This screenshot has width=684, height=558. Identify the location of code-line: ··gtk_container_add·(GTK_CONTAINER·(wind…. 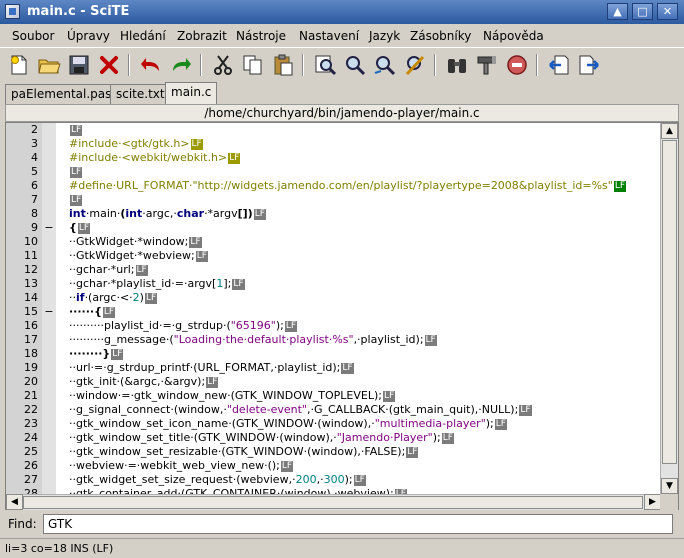
(358, 490).